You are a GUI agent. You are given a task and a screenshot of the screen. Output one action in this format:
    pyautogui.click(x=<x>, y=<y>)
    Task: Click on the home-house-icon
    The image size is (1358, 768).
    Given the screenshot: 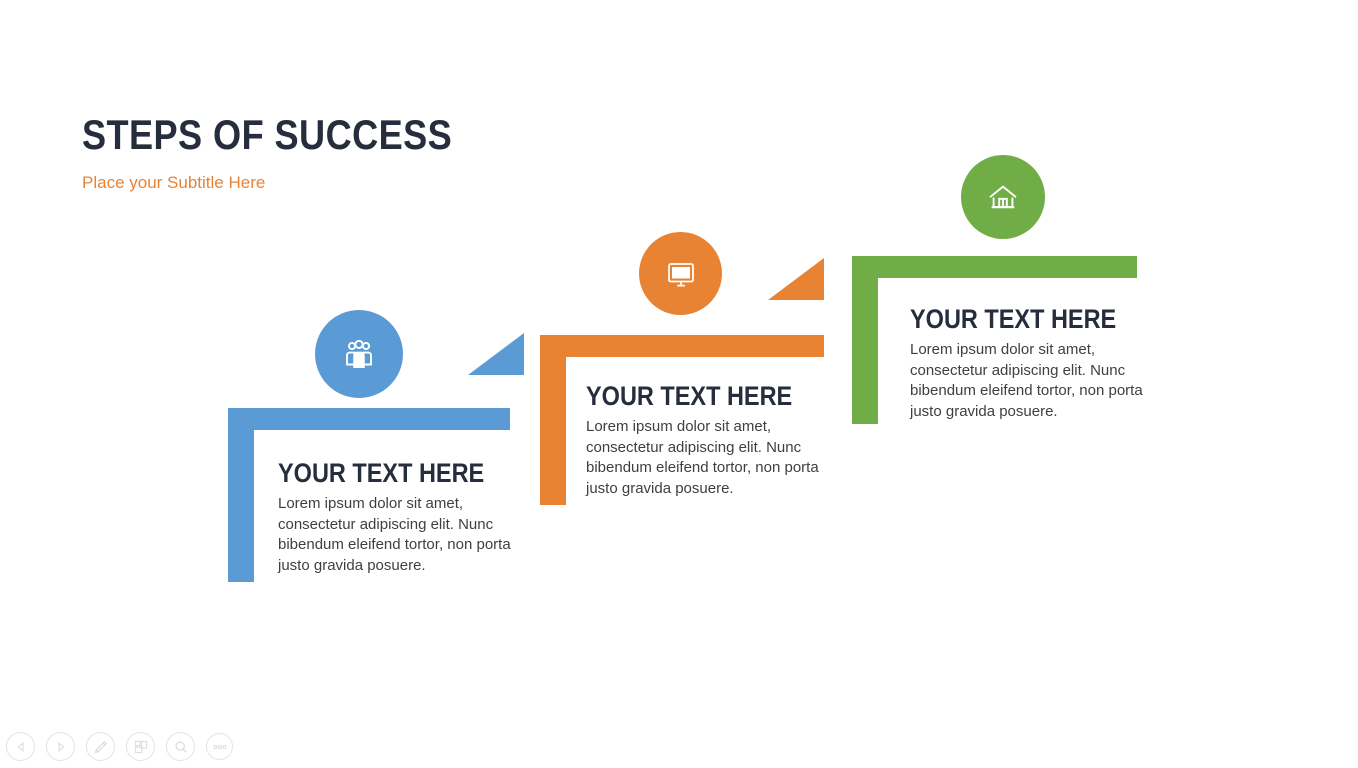 What is the action you would take?
    pyautogui.click(x=1003, y=197)
    